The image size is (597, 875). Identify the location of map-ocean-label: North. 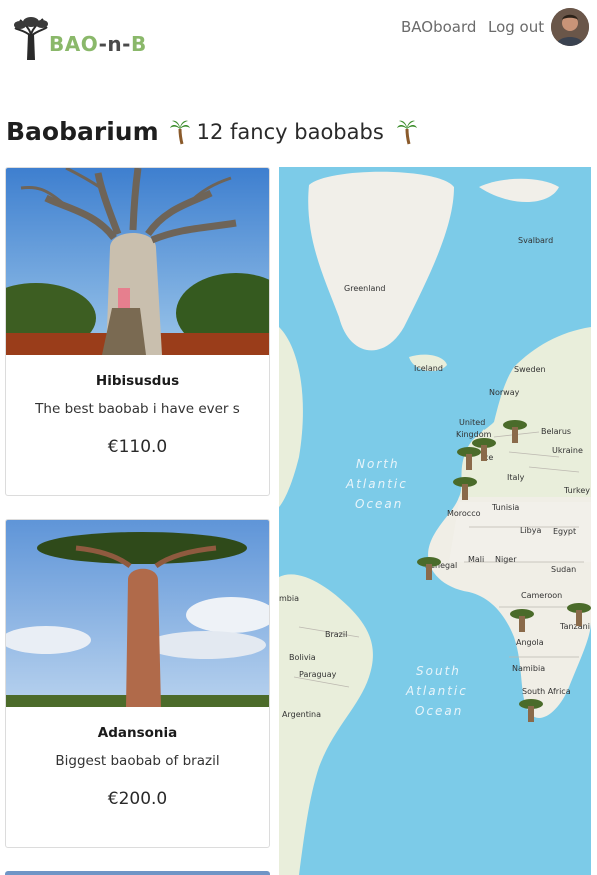
(378, 464).